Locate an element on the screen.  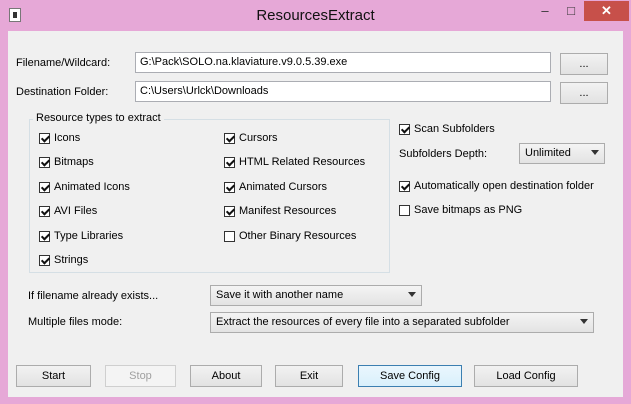
checkbox-label: Automatically open destination folder is located at coordinates (504, 186).